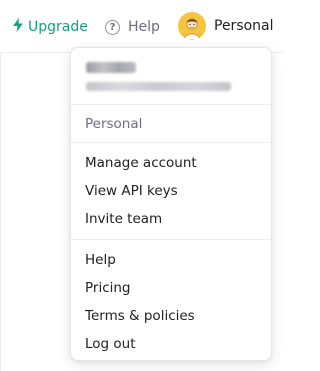 The image size is (320, 371). Describe the element at coordinates (124, 219) in the screenshot. I see `menu-item-label: Invite team` at that location.